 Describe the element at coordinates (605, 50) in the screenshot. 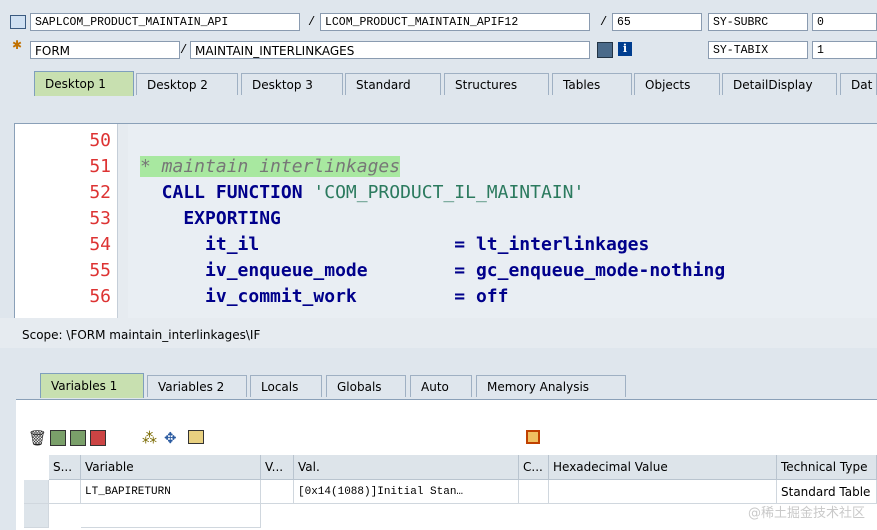

I see `display-icon` at that location.